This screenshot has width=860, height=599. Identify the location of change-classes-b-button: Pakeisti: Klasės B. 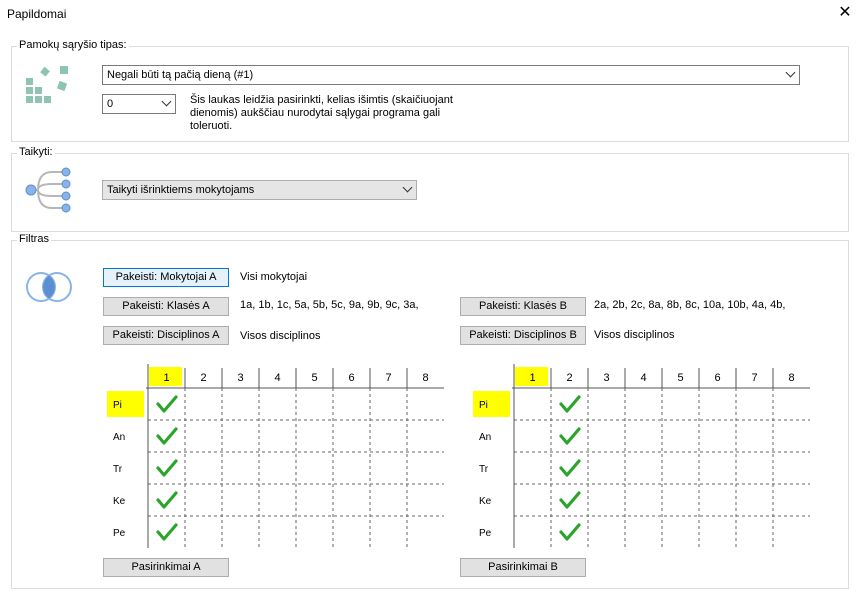
(523, 306).